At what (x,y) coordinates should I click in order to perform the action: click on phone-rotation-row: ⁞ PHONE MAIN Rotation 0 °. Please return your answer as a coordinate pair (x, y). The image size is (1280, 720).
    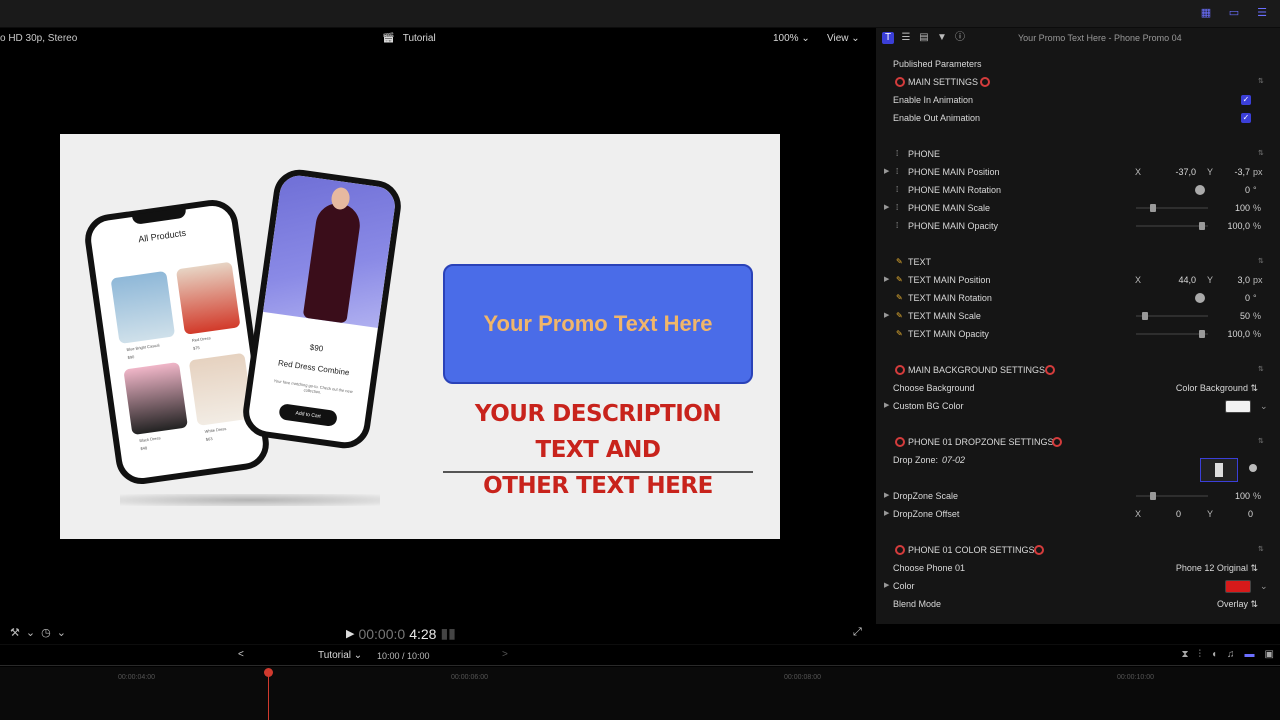
    Looking at the image, I should click on (1078, 190).